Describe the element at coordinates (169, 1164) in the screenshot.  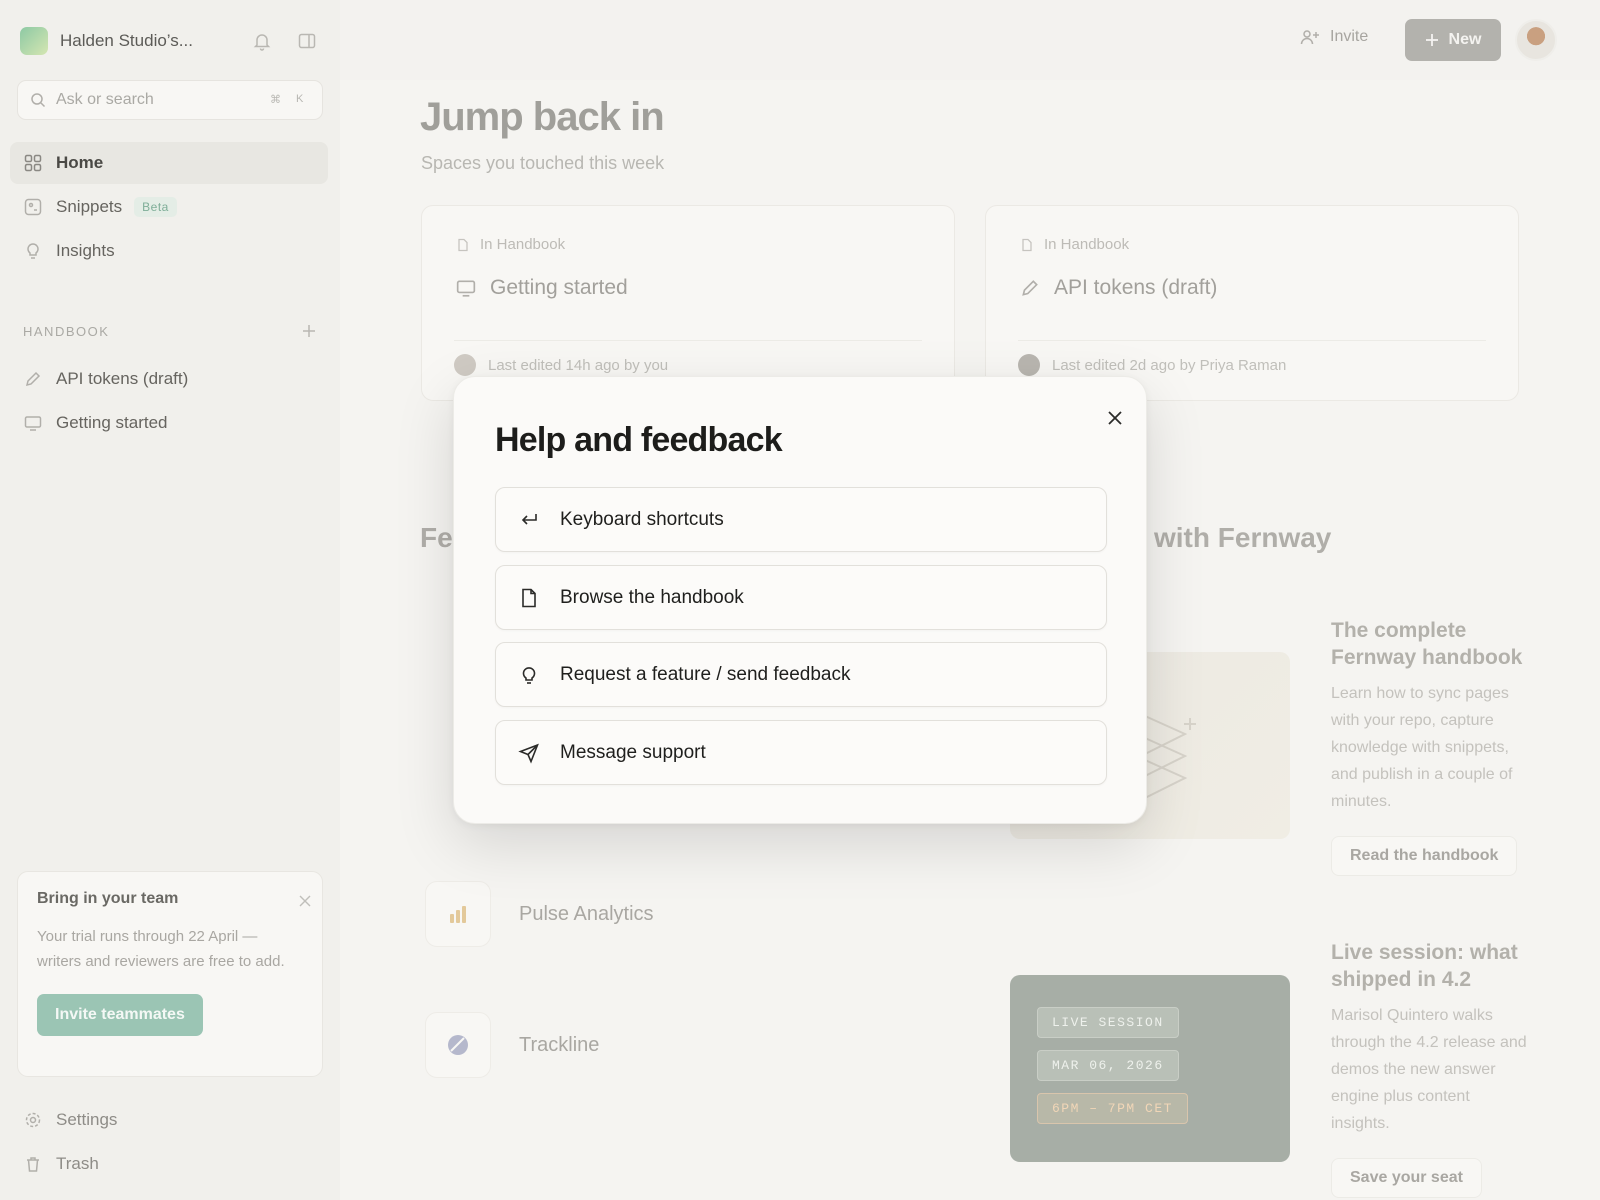
I see `sidebar-item-trash: Trash` at that location.